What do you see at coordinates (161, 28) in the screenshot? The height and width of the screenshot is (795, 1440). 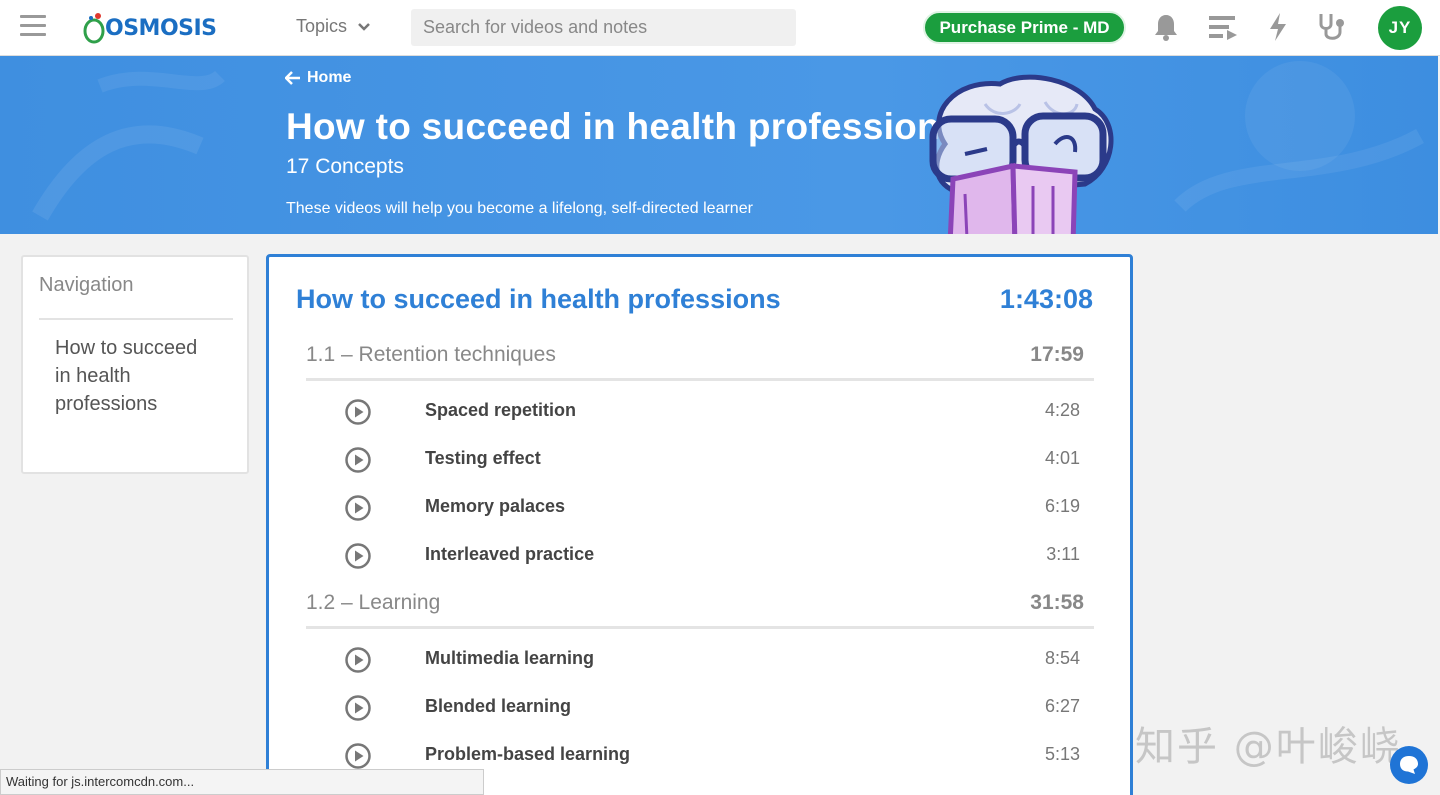 I see `logo-text: OSMOSIS` at bounding box center [161, 28].